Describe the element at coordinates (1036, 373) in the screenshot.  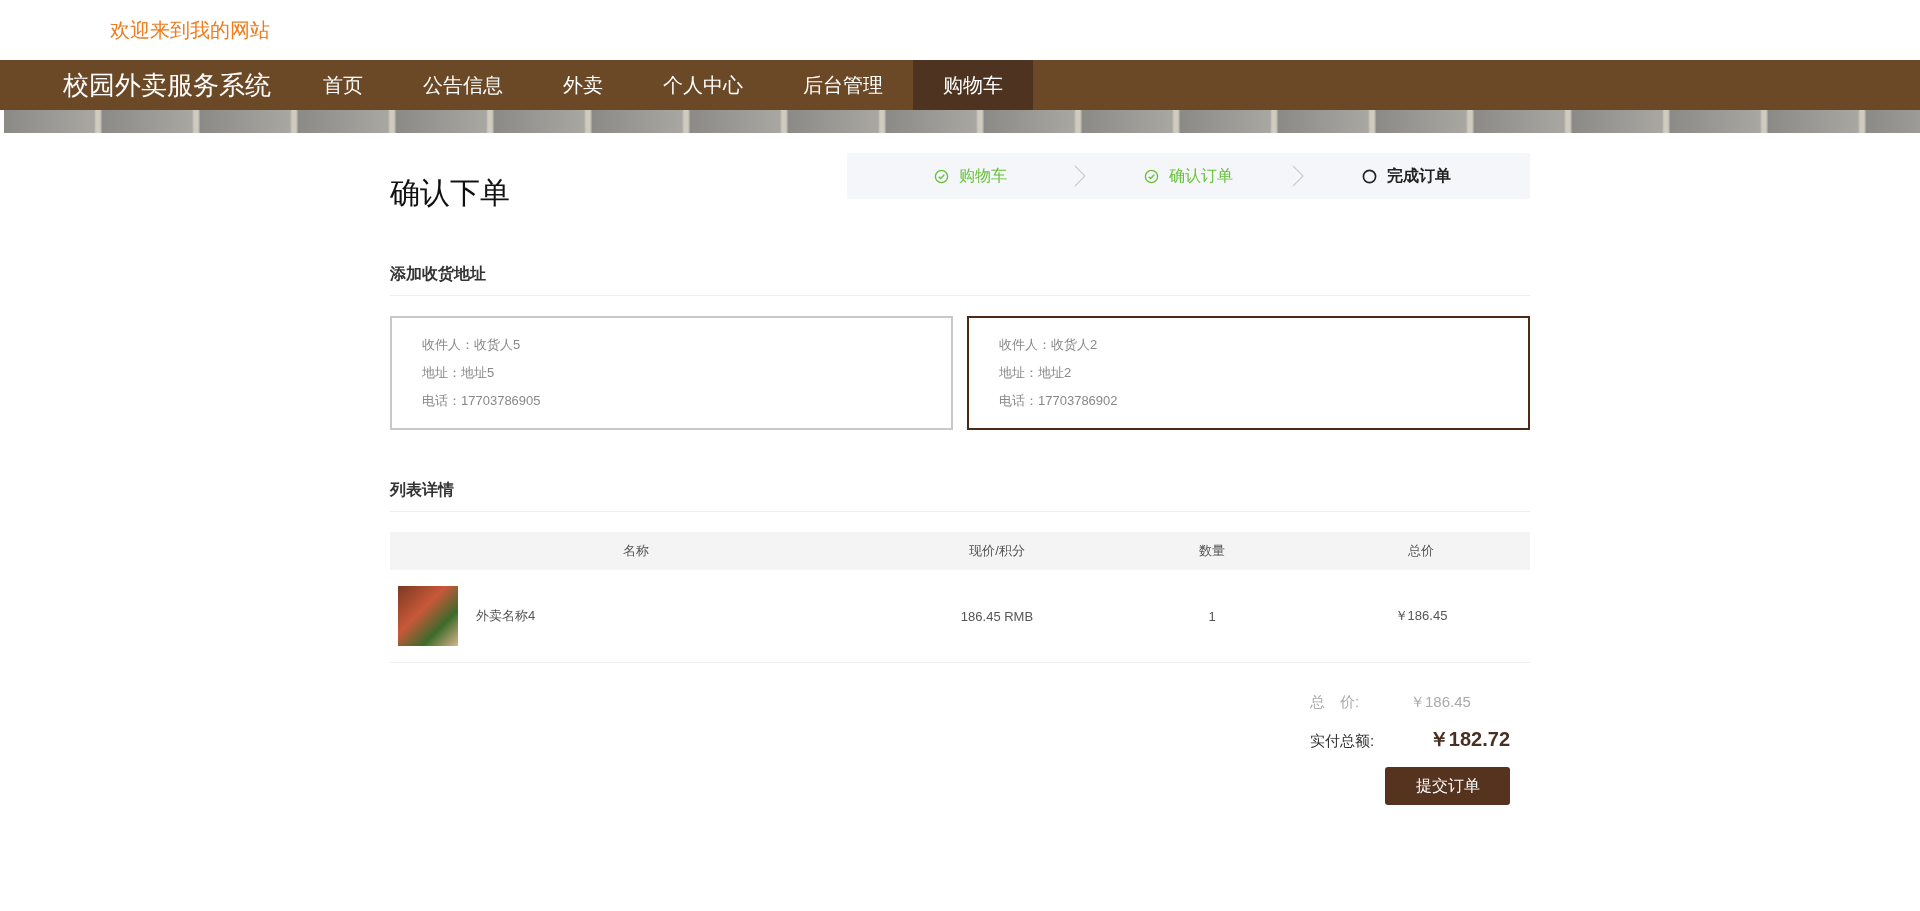
I see `address-line: 地址：地址2` at that location.